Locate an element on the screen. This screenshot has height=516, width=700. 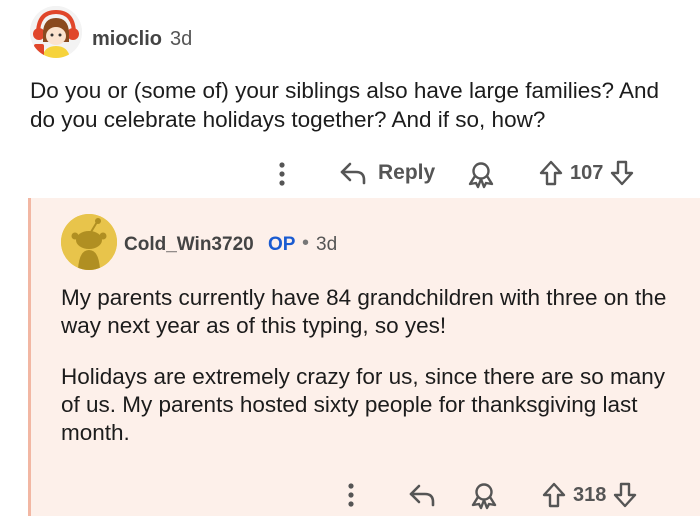
vote-count: 318 is located at coordinates (590, 494).